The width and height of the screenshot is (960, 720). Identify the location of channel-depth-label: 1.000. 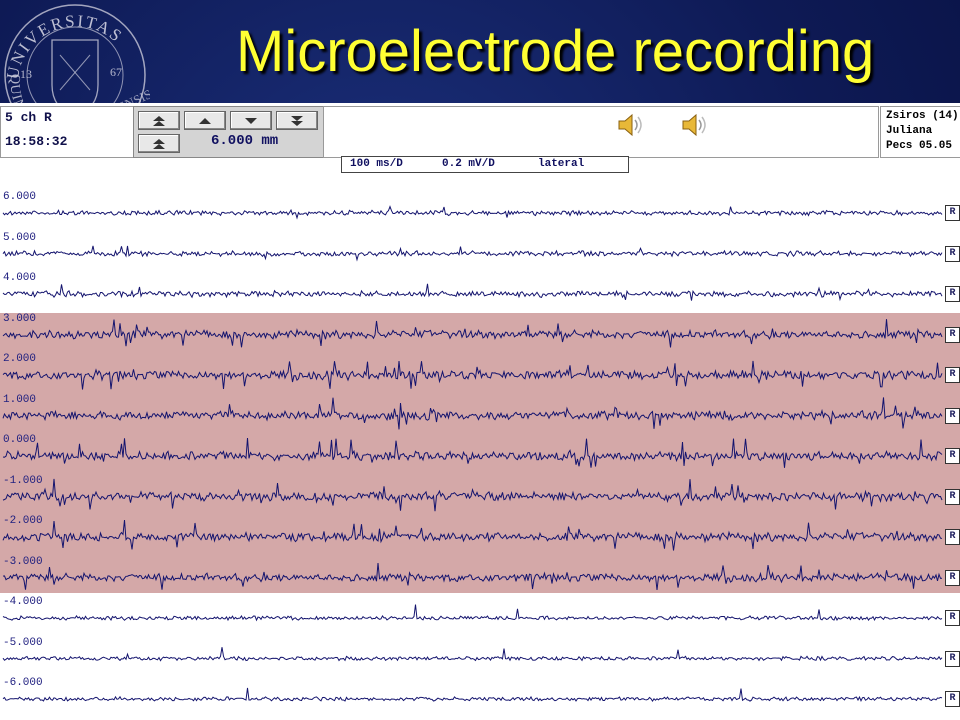
(20, 399).